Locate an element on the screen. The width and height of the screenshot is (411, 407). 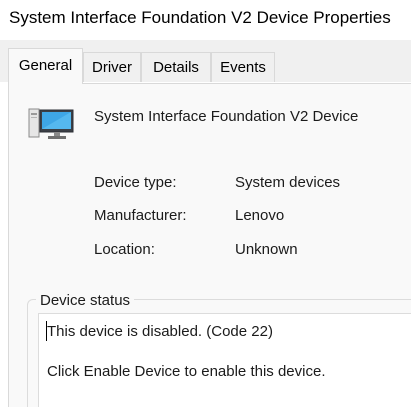
tab-driver: Driver is located at coordinates (112, 67).